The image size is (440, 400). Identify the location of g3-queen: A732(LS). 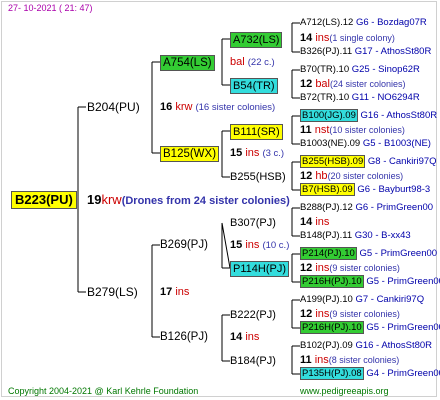
(256, 40).